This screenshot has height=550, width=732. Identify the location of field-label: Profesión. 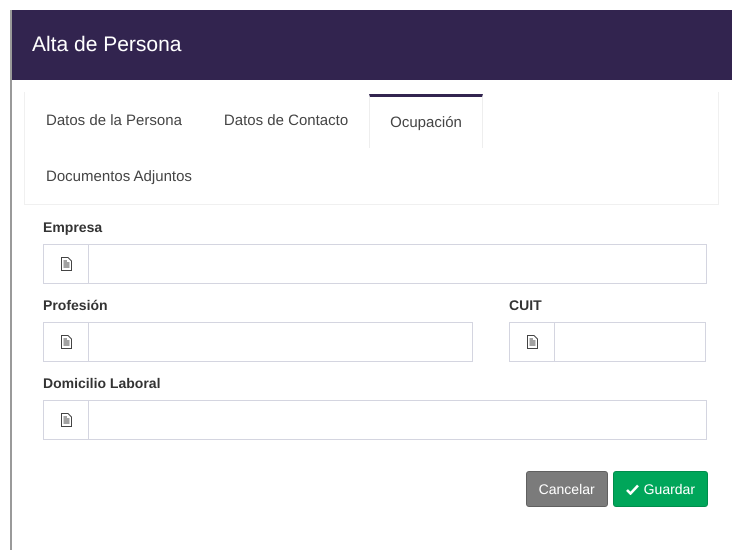
(76, 305).